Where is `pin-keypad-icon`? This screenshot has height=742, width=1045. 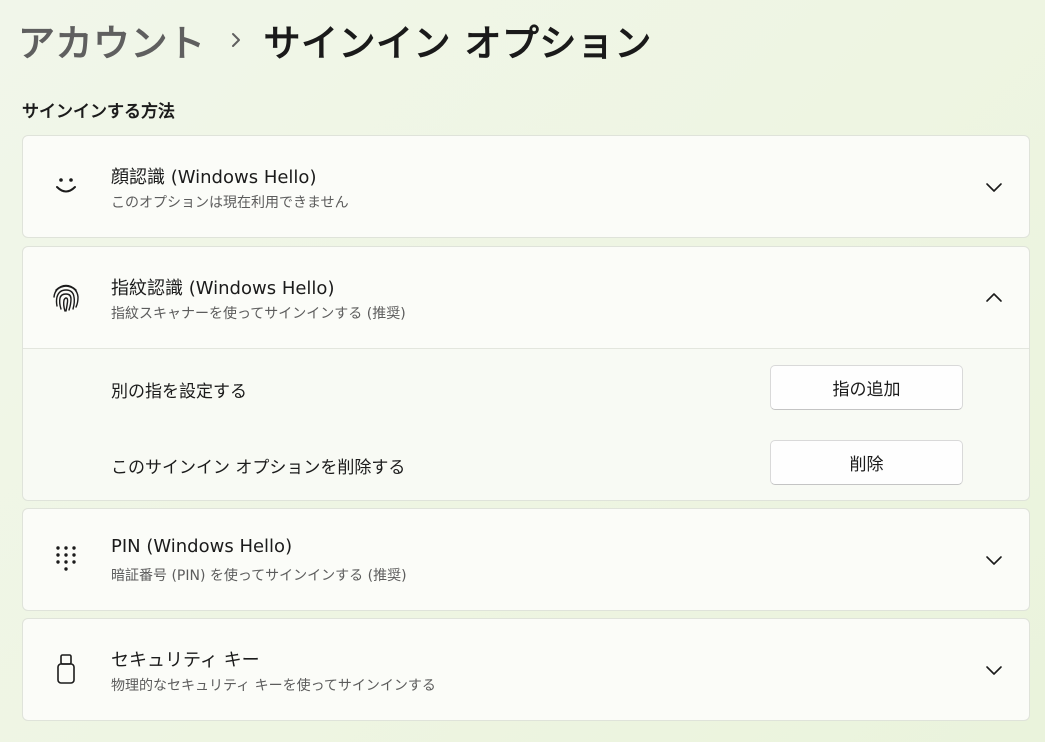 pin-keypad-icon is located at coordinates (66, 559).